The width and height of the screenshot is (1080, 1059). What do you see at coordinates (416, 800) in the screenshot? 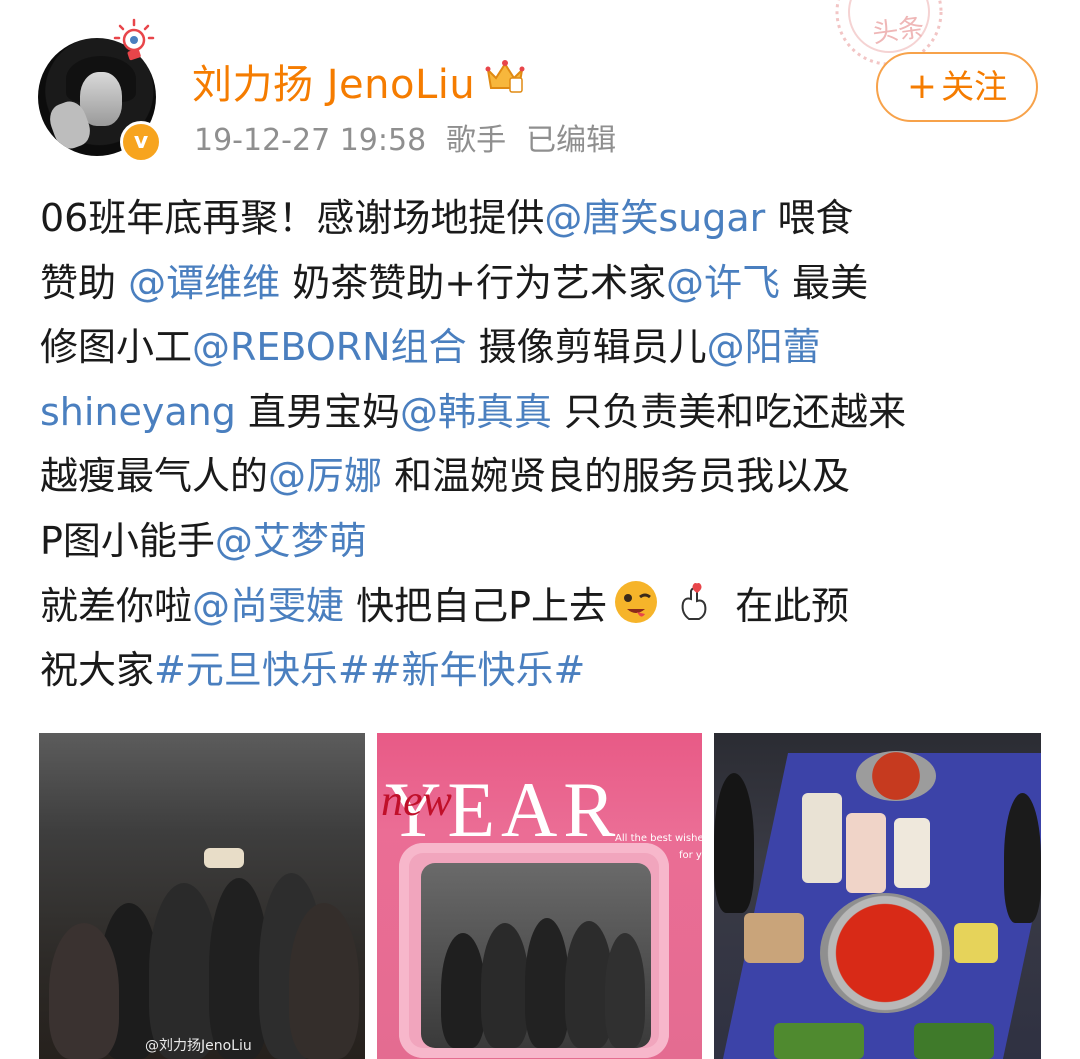
I see `new-script-text: new` at bounding box center [416, 800].